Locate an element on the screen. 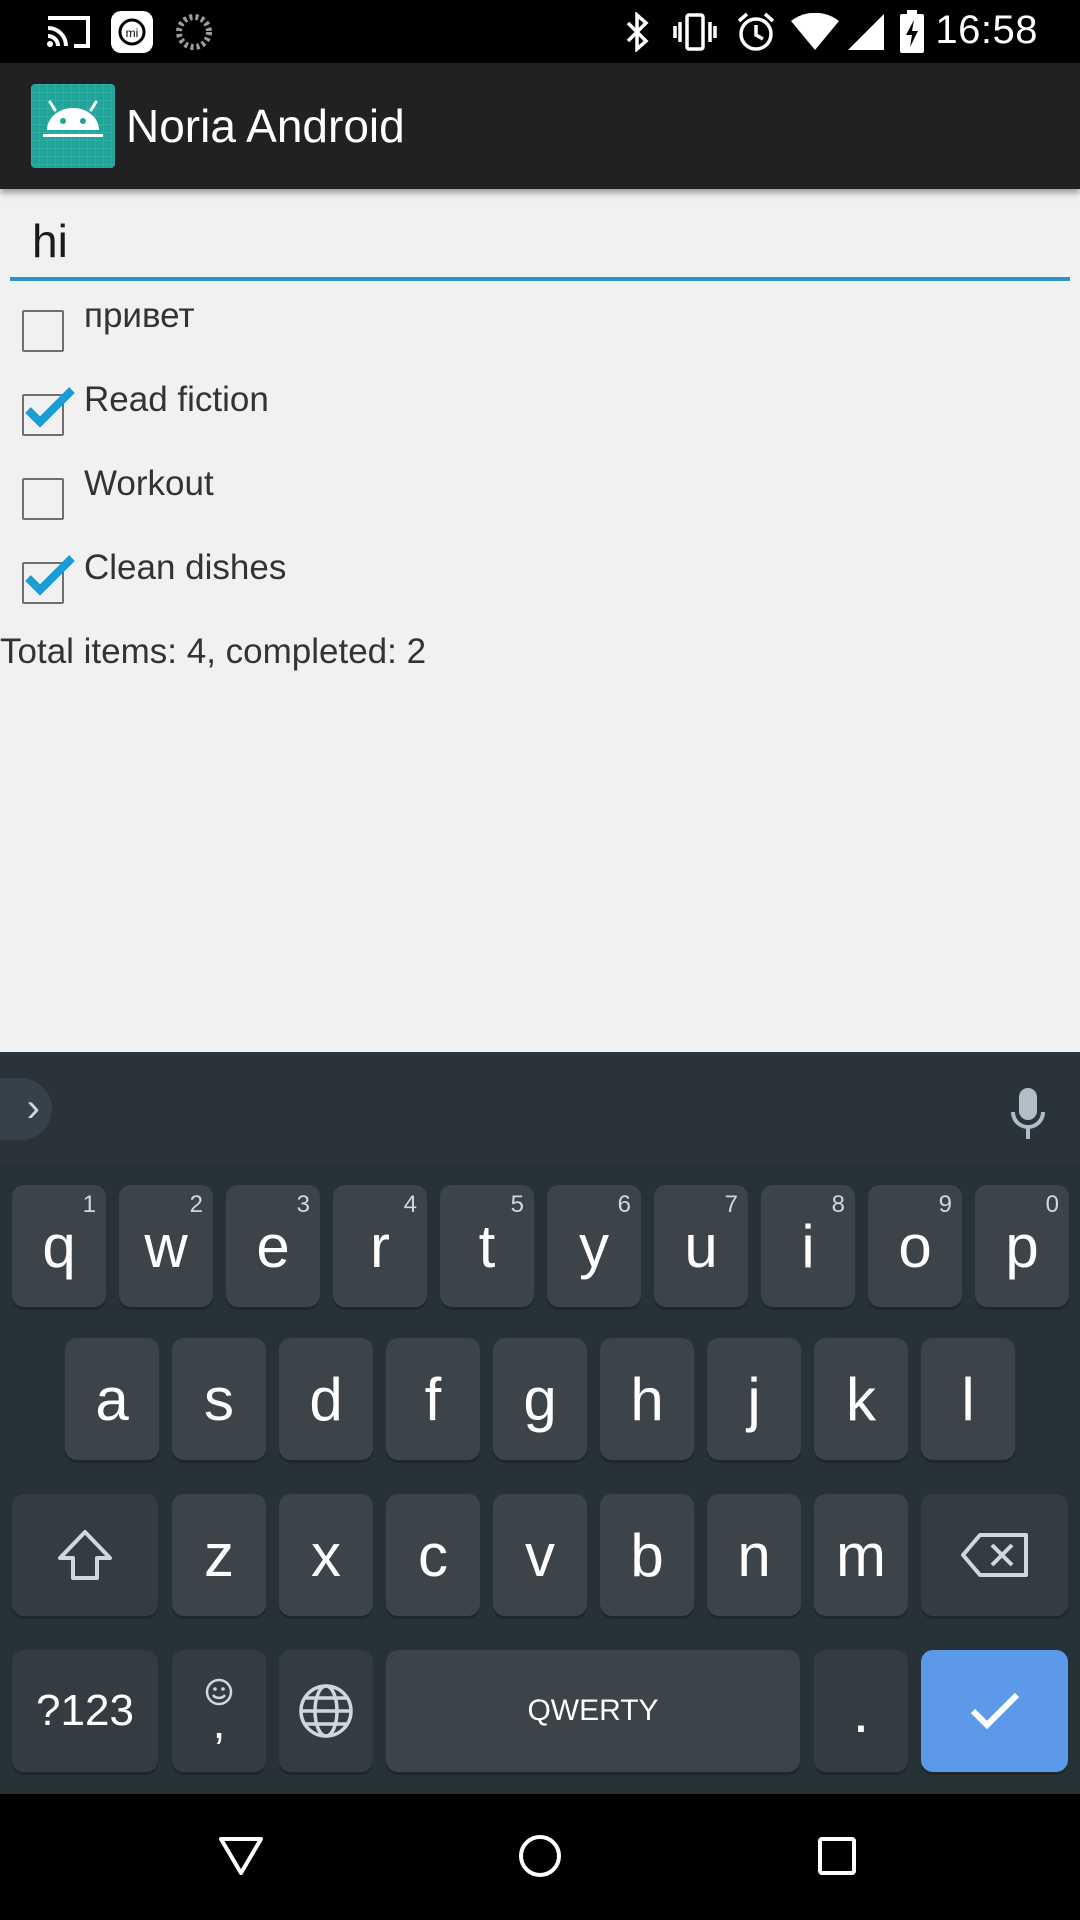  vibrate-icon is located at coordinates (695, 32).